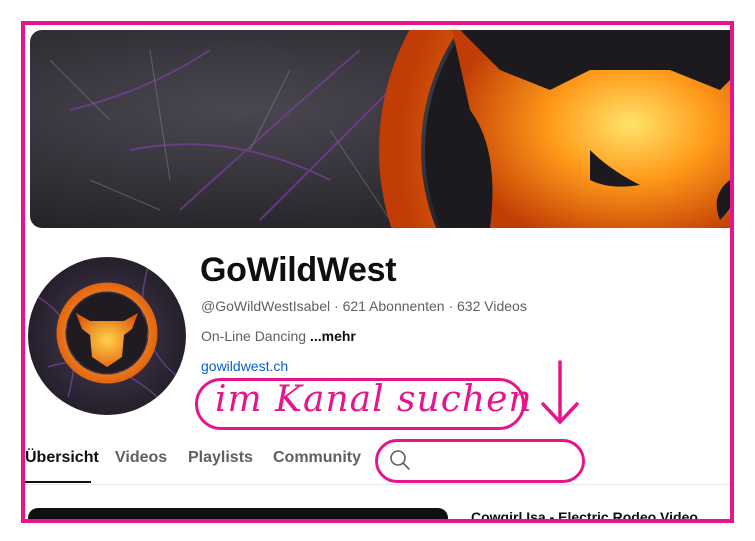  What do you see at coordinates (584, 514) in the screenshot?
I see `featured-video-title: Cowgirl Isa - Electric Rodeo Video` at bounding box center [584, 514].